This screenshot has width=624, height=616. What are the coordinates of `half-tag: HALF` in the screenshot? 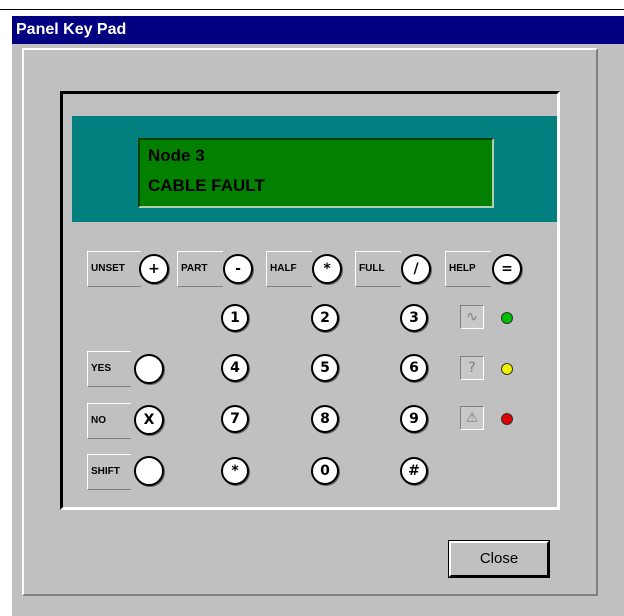 It's located at (294, 269).